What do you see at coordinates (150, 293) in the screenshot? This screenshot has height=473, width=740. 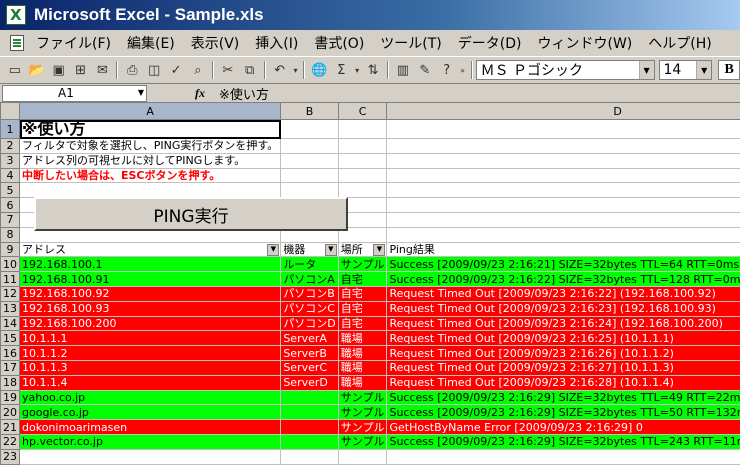 I see `cell-address: 192.168.100.92` at bounding box center [150, 293].